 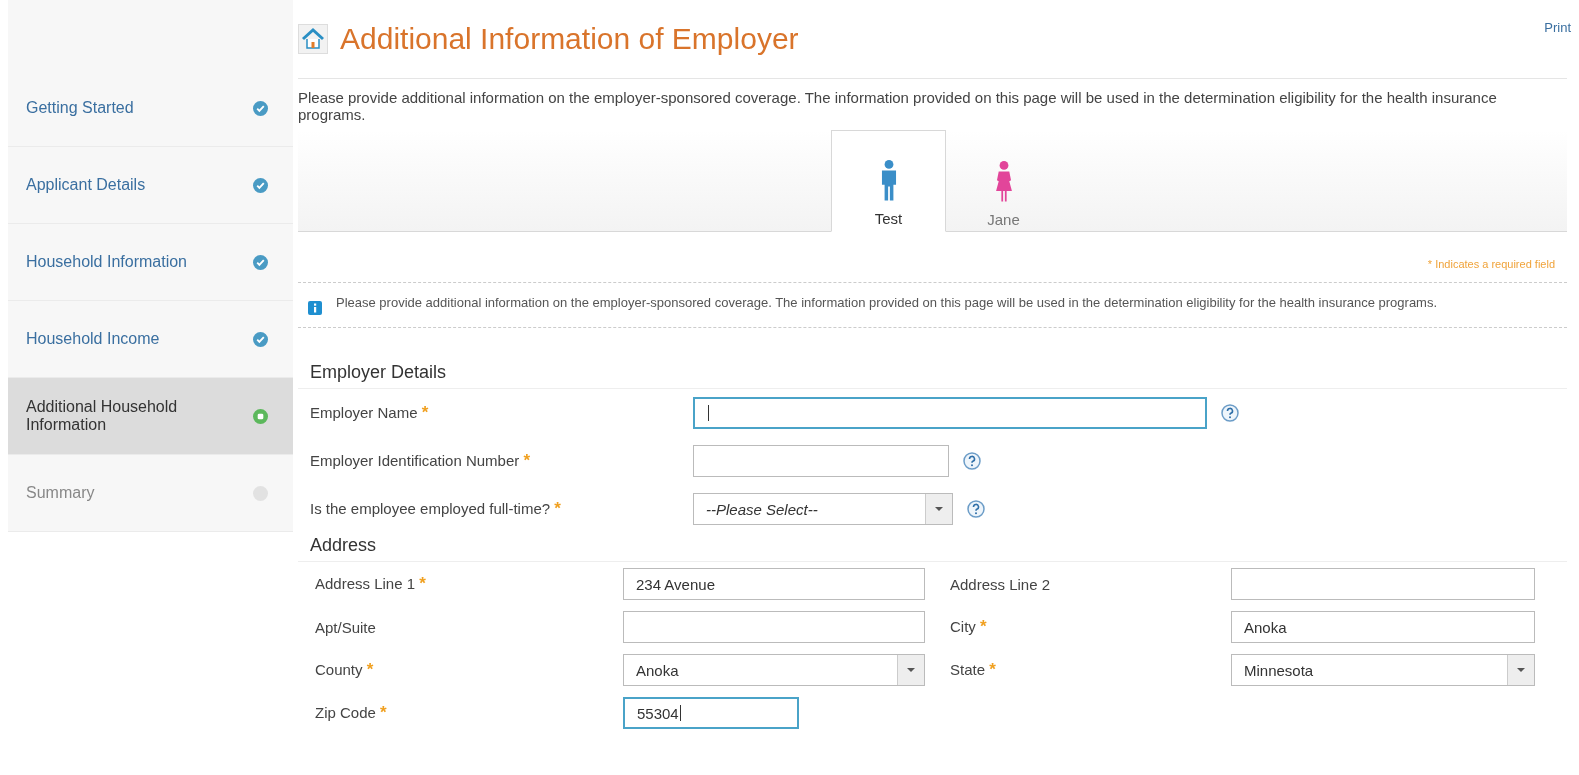 I want to click on field-label: Is the employee employed full-time? *, so click(x=436, y=509).